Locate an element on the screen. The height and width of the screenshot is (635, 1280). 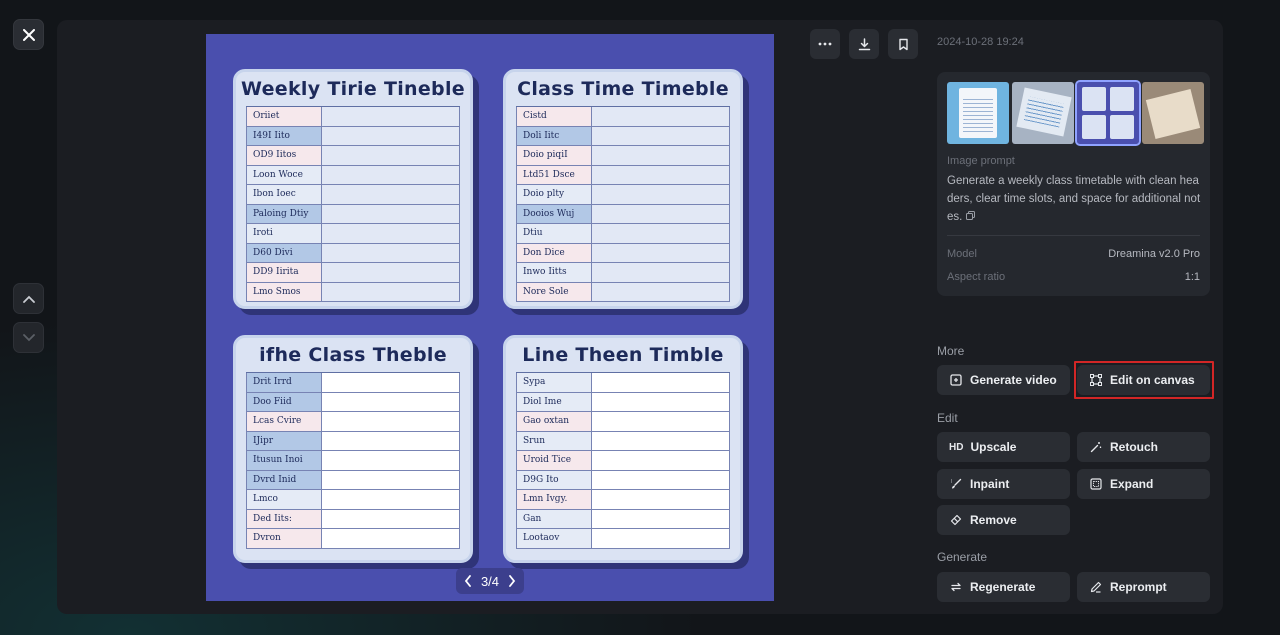
bookmark-button is located at coordinates (903, 44).